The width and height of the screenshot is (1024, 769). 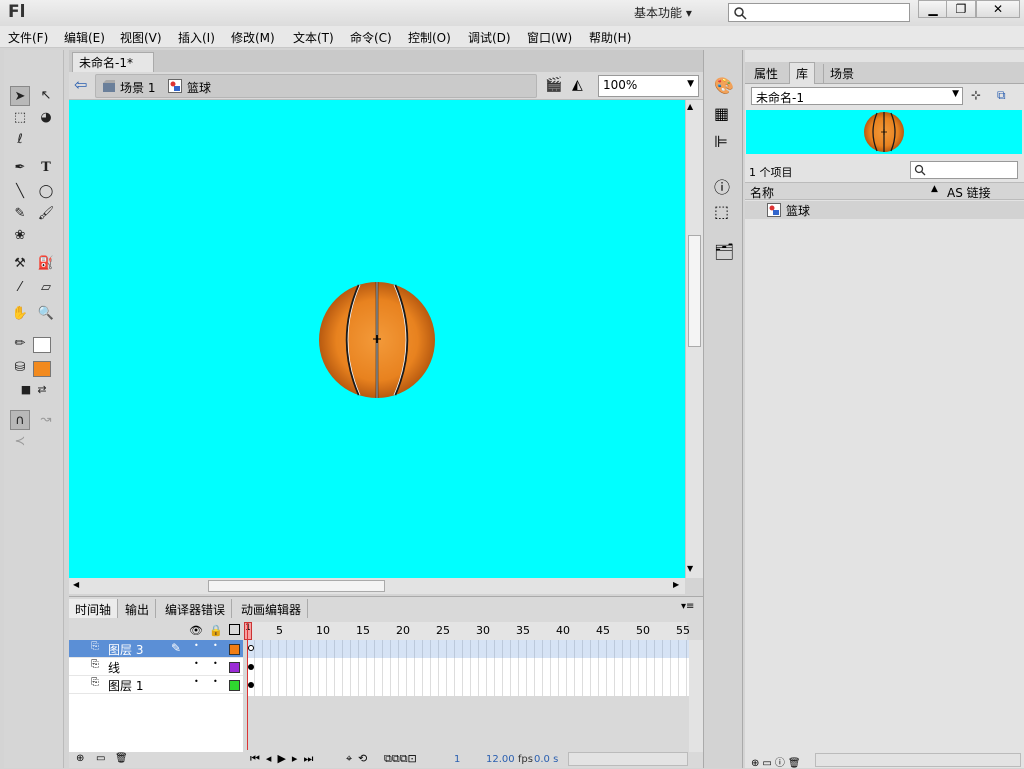 What do you see at coordinates (648, 86) in the screenshot?
I see `zoom-select: 100% ▼` at bounding box center [648, 86].